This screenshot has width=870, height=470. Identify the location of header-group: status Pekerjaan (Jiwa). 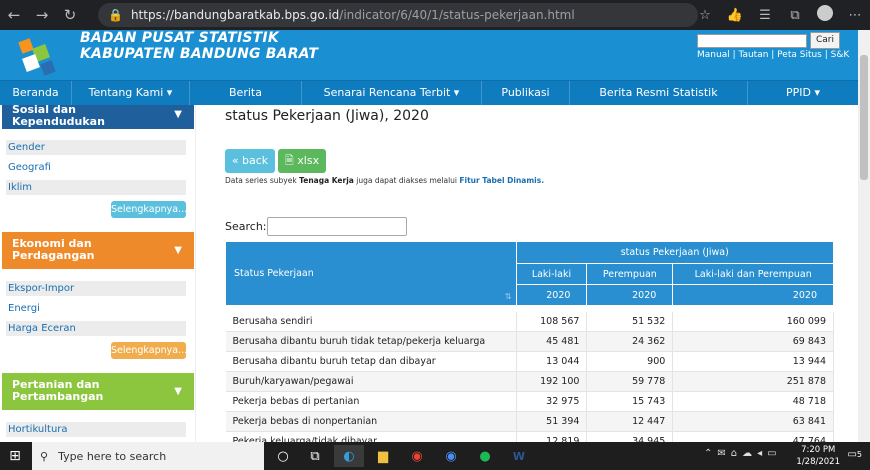
(675, 252).